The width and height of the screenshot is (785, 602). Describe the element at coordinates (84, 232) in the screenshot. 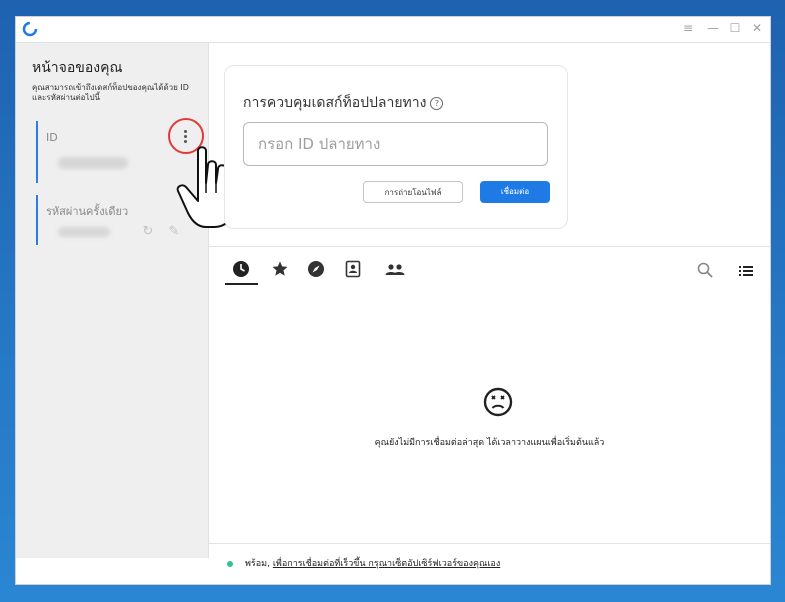

I see `password-value` at that location.